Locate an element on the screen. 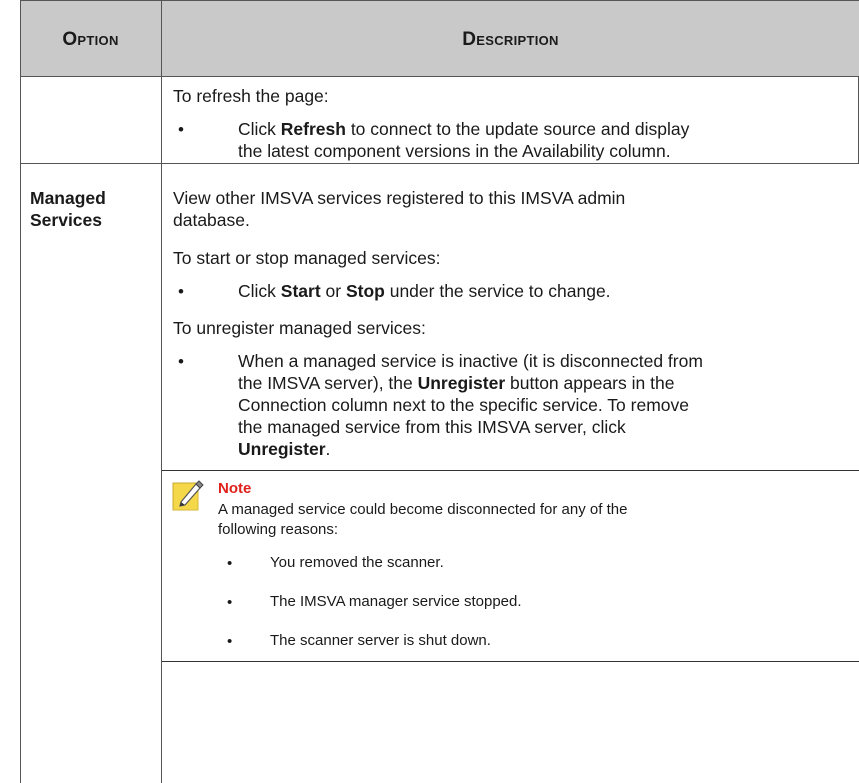 This screenshot has width=859, height=783. desc-line2: database. is located at coordinates (211, 220).